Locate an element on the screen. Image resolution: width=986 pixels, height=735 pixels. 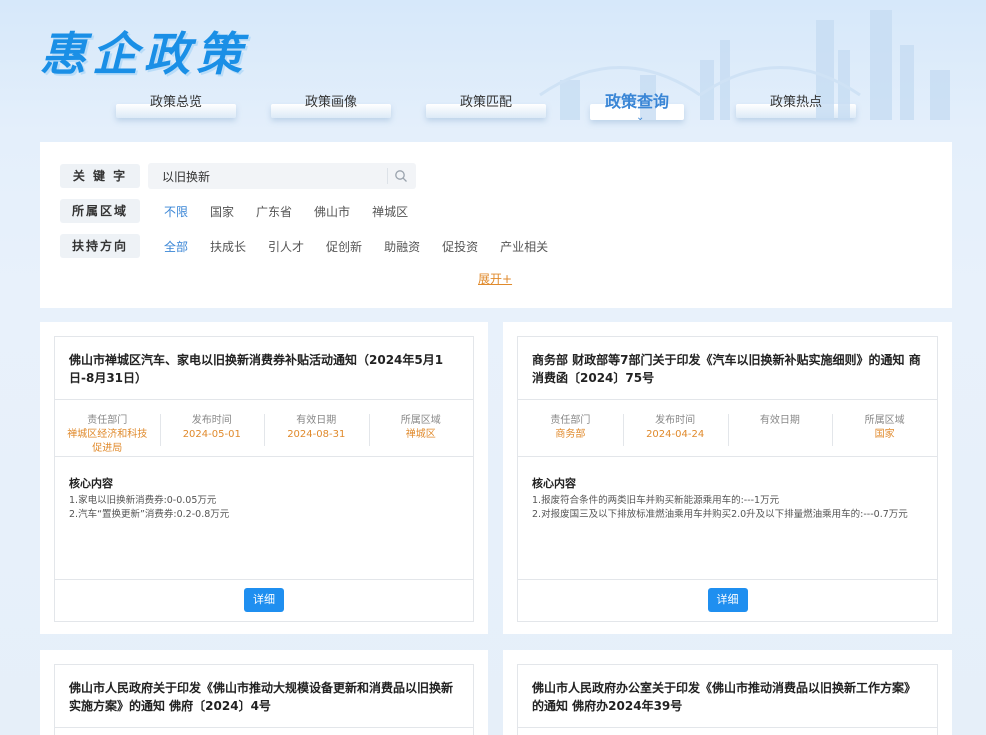
region-option: 广东省 is located at coordinates (274, 211).